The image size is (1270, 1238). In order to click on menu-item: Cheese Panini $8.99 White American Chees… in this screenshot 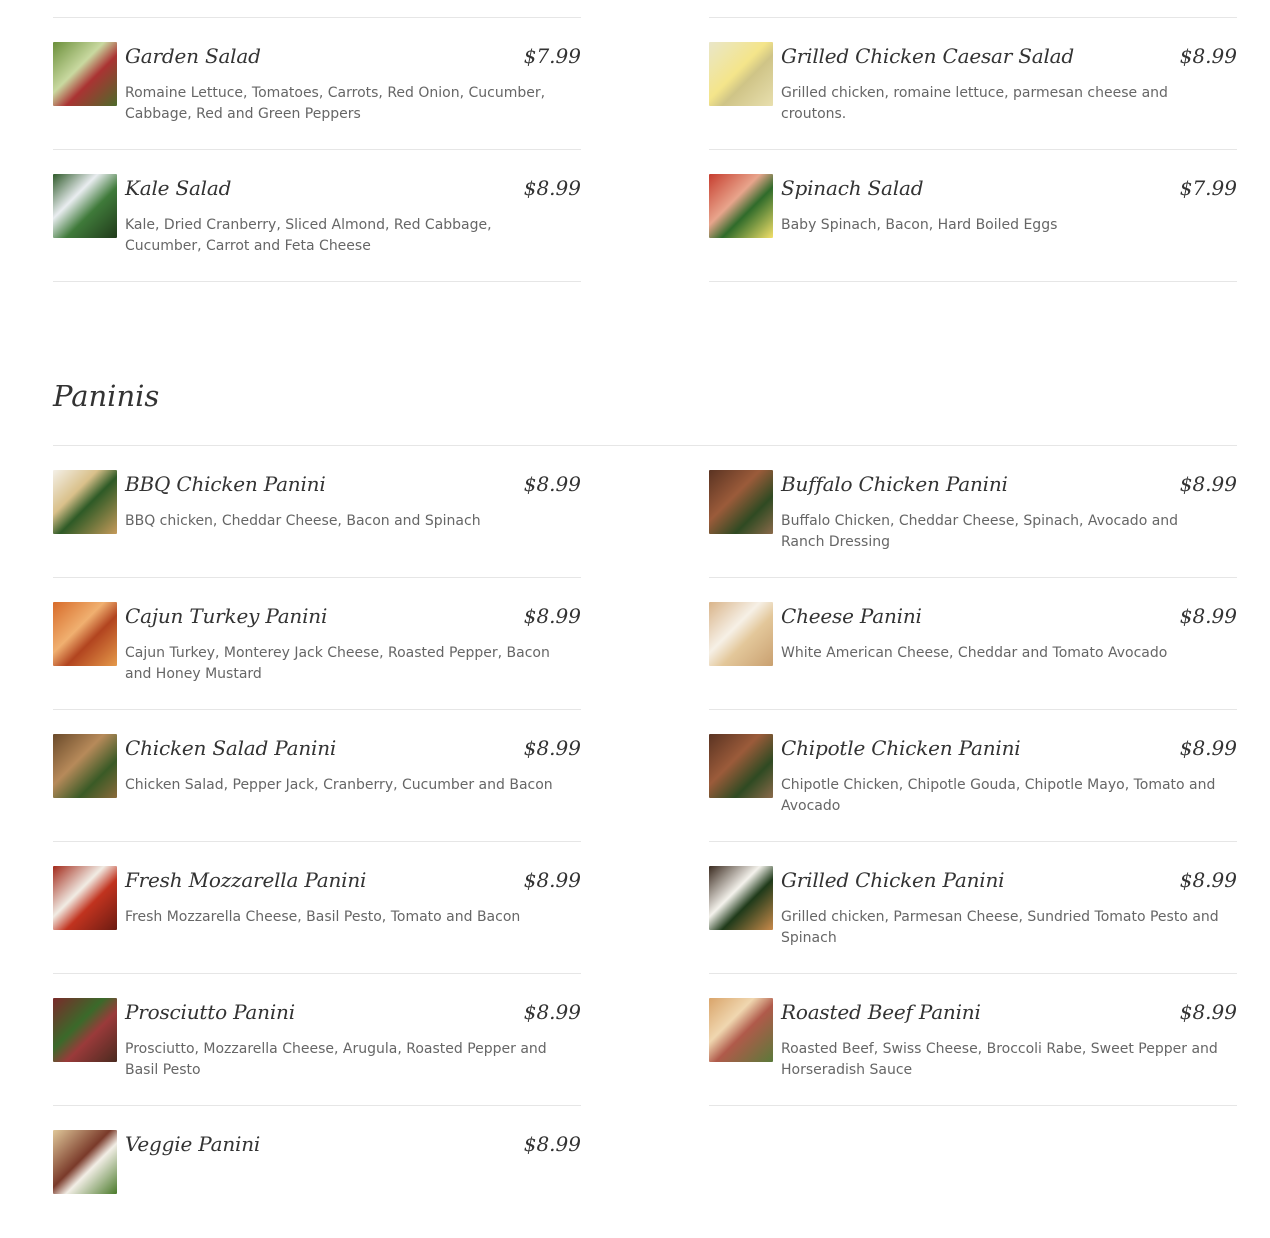, I will do `click(973, 644)`.